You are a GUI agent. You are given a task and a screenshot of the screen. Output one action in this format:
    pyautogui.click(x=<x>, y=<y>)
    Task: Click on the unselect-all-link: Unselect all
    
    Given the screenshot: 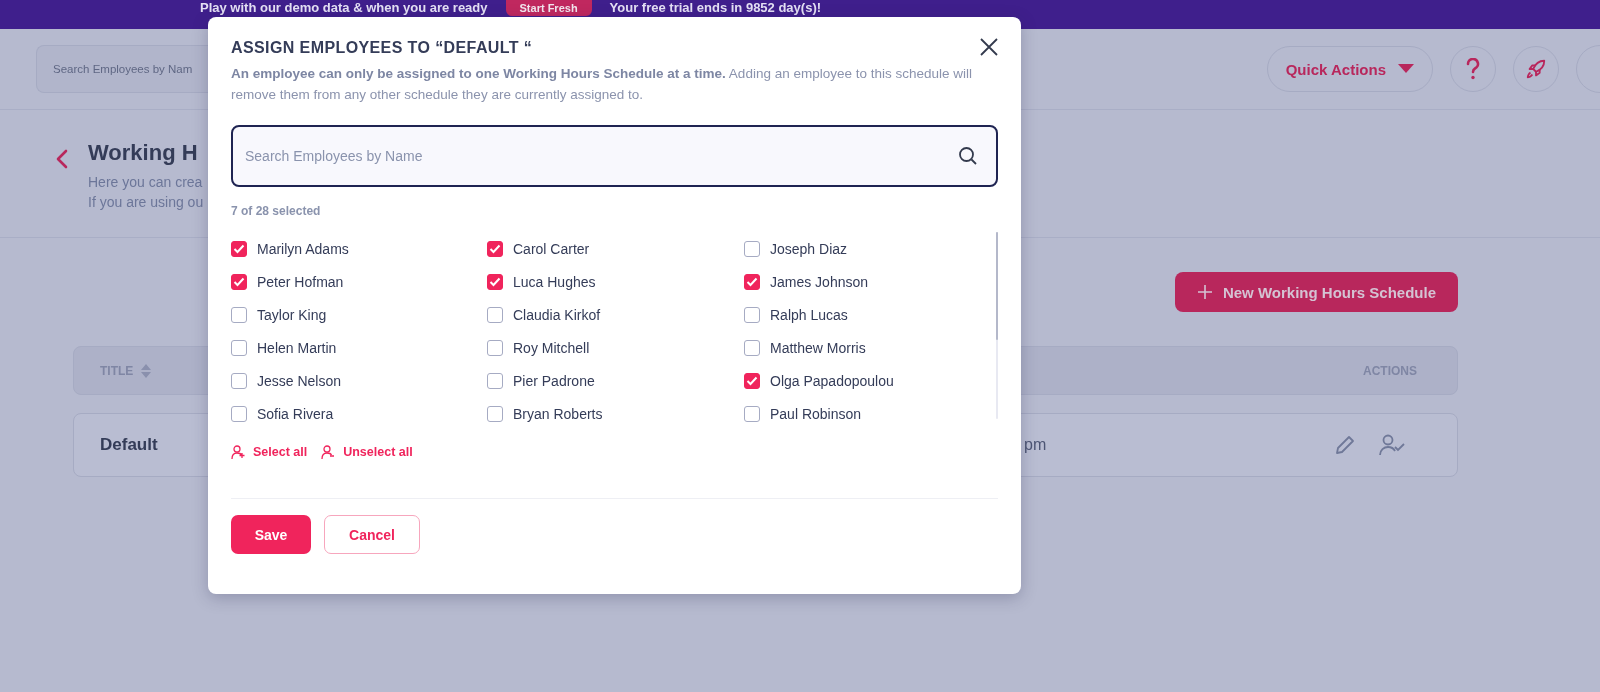 What is the action you would take?
    pyautogui.click(x=367, y=452)
    